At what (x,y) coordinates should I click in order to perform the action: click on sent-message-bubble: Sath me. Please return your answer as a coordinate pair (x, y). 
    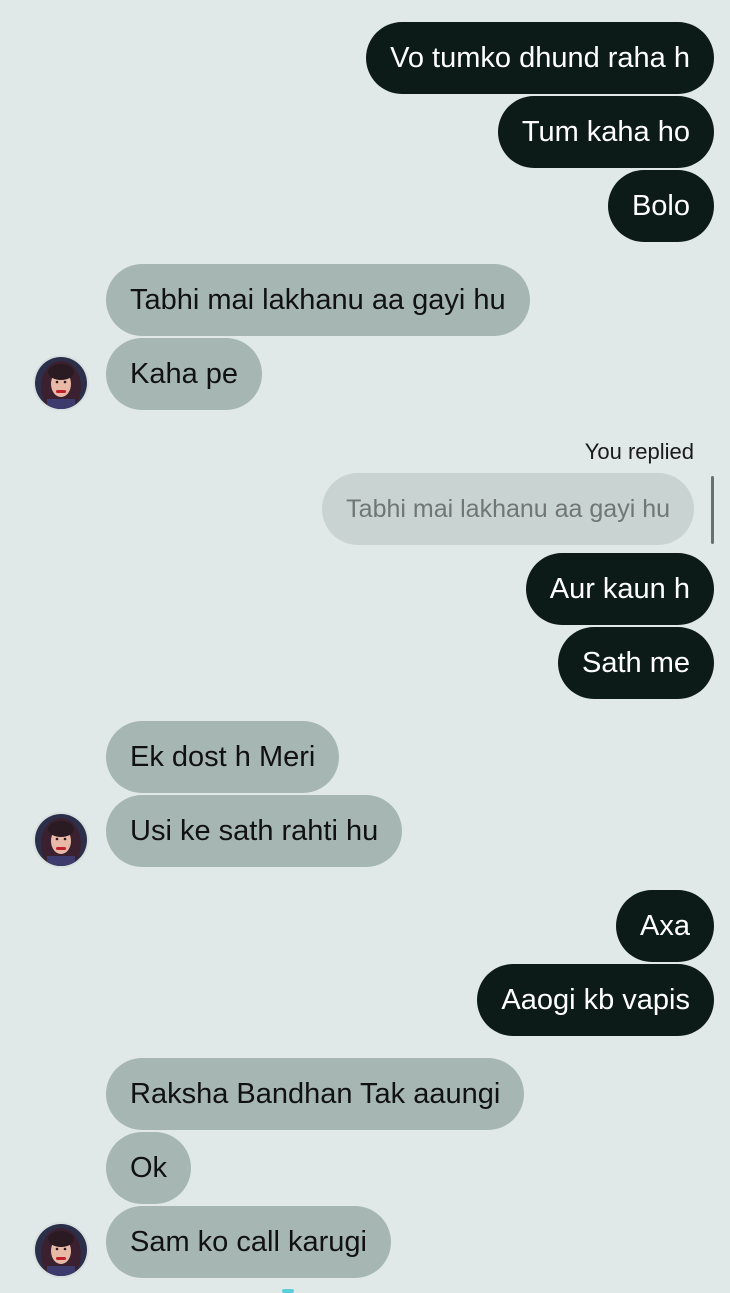
    Looking at the image, I should click on (636, 663).